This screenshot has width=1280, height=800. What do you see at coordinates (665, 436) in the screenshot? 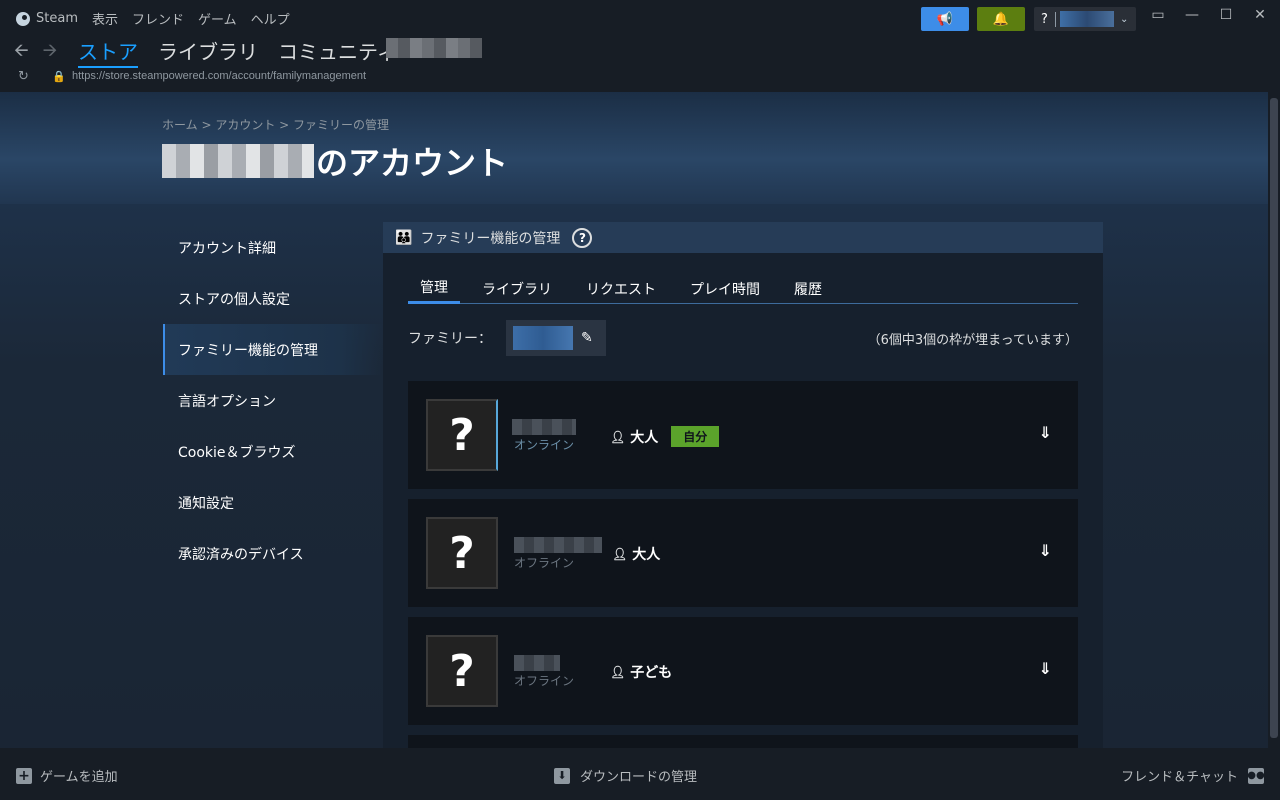
I see `member-role: 👤︎ 大人 自分` at bounding box center [665, 436].